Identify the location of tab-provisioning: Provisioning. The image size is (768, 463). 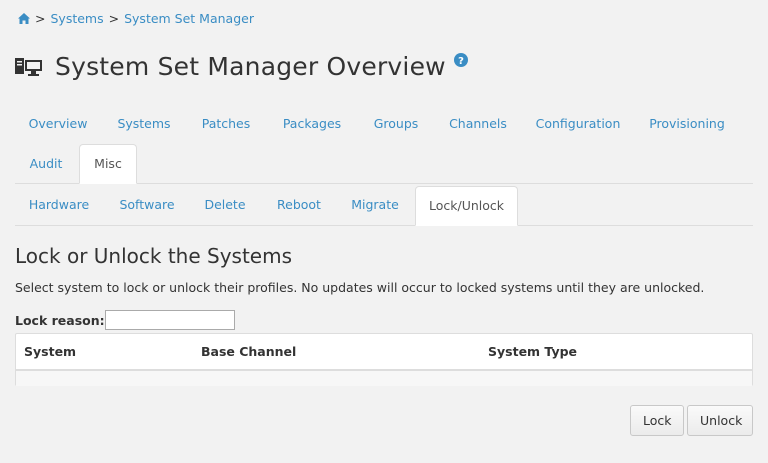
(687, 124).